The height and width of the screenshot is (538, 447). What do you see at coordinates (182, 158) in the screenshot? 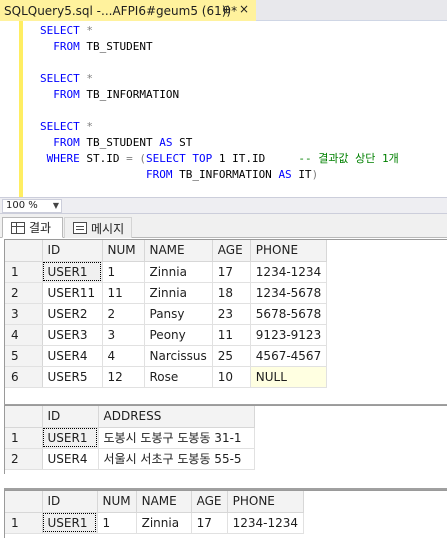
I see `code-keyword: SELECT TOP` at bounding box center [182, 158].